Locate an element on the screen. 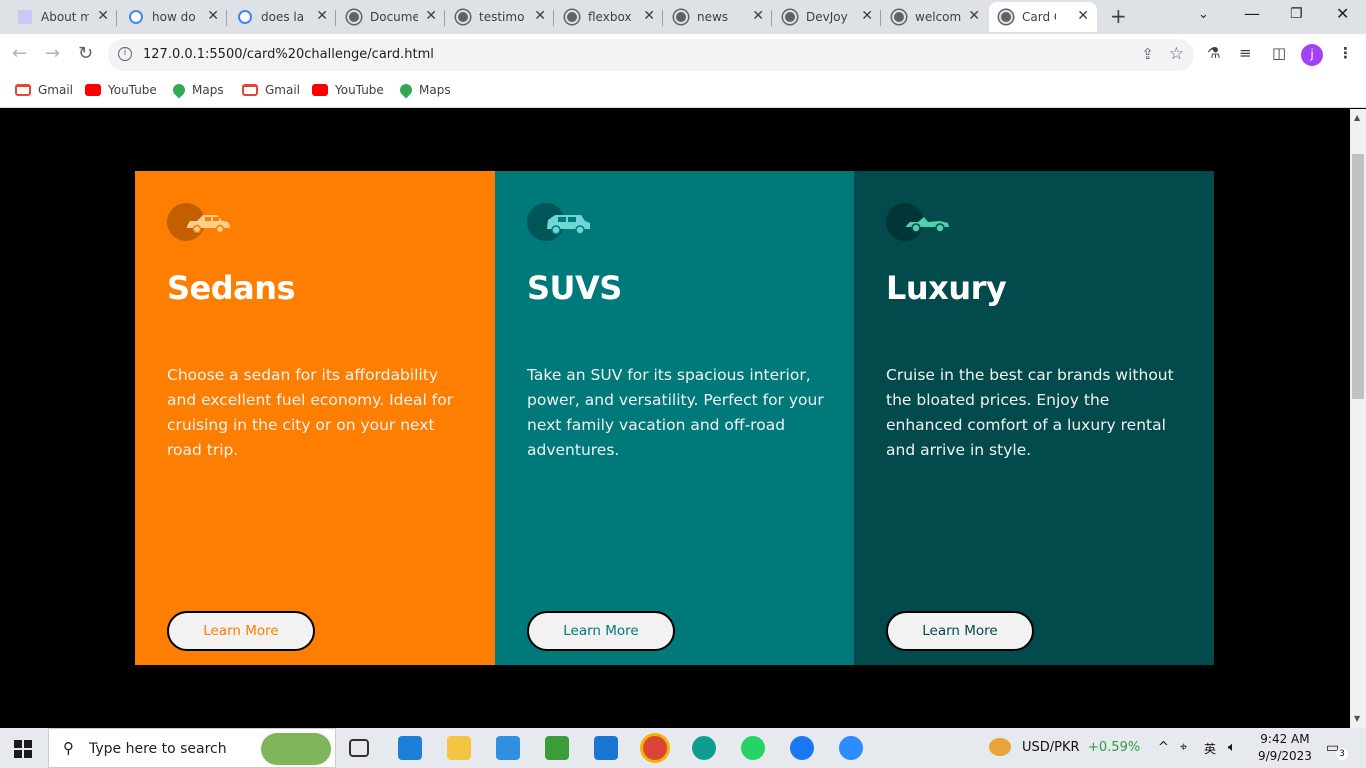 The image size is (1366, 768). currency-label: USD/PKR is located at coordinates (1051, 747).